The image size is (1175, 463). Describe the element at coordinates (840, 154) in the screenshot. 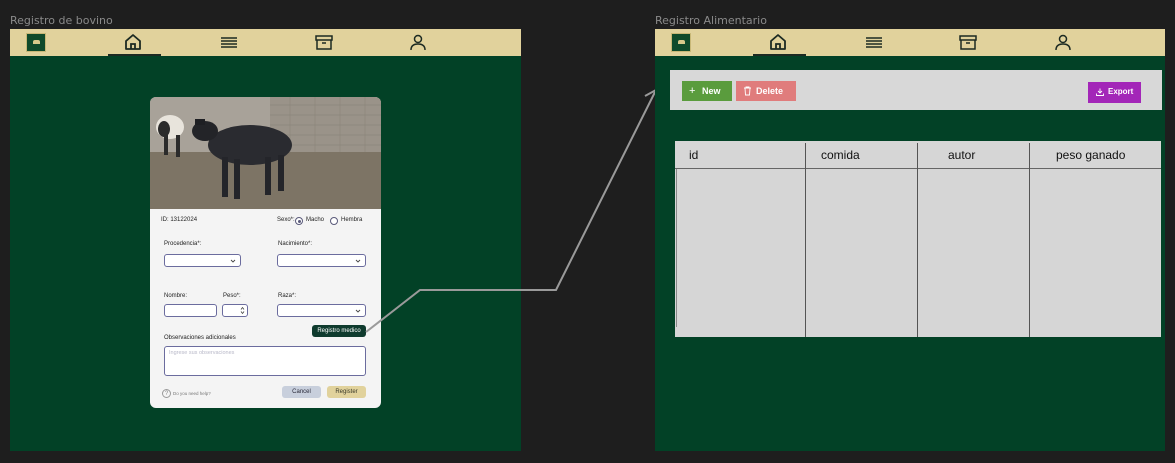

I see `column-header-comida: comida` at that location.